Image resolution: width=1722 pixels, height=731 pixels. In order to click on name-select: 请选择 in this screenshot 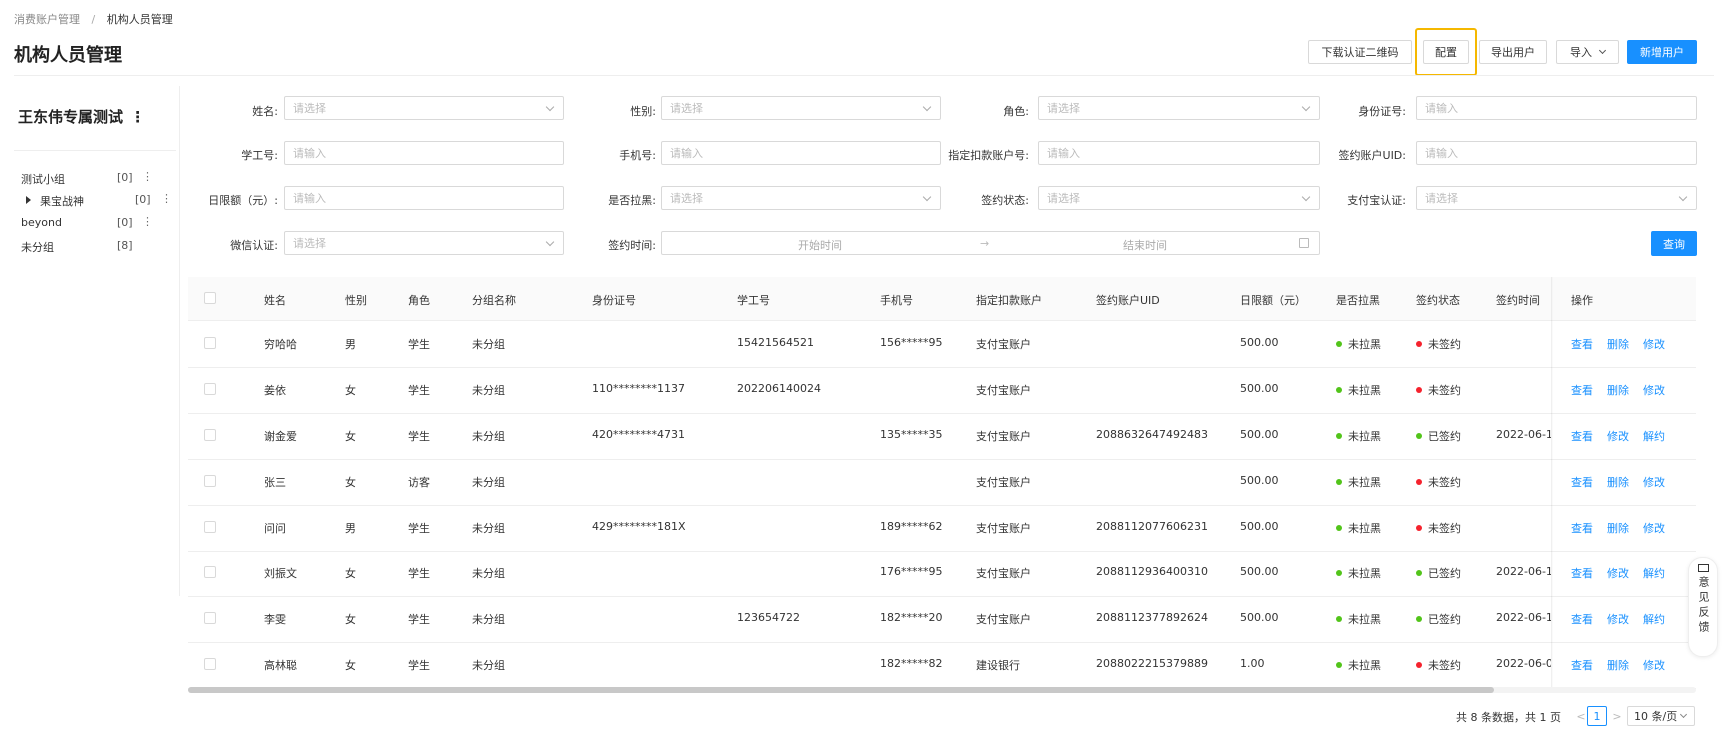, I will do `click(424, 108)`.